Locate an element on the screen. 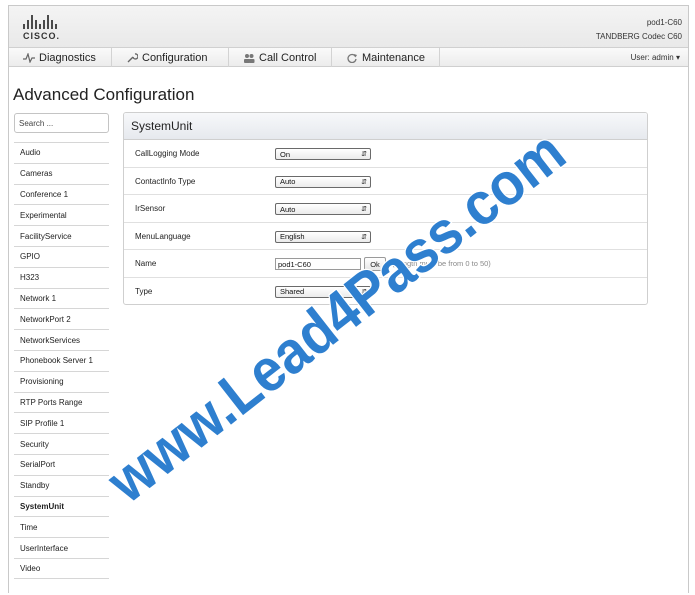 This screenshot has width=695, height=595. wrench-icon is located at coordinates (132, 57).